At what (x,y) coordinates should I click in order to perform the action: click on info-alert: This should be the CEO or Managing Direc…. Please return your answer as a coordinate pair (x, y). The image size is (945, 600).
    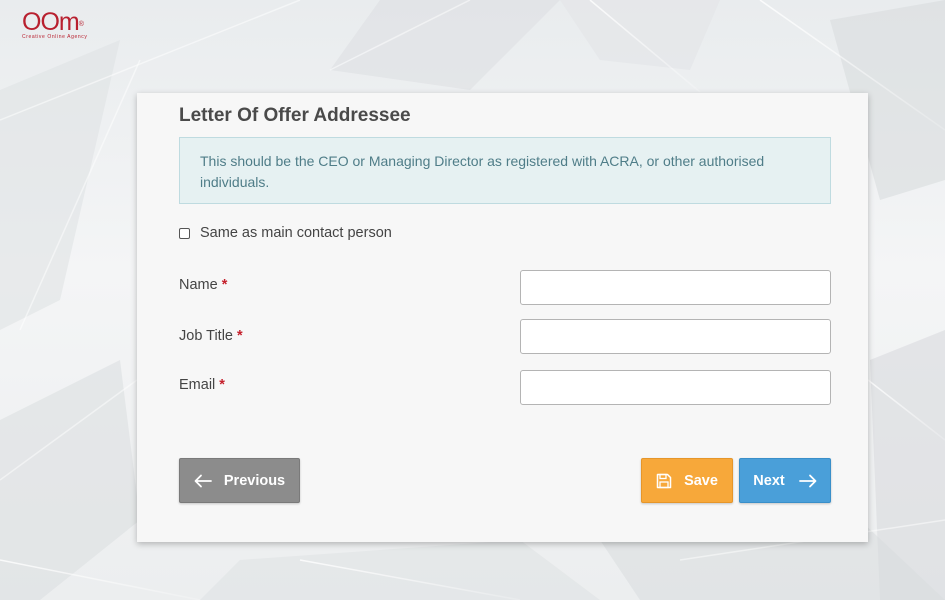
    Looking at the image, I should click on (505, 170).